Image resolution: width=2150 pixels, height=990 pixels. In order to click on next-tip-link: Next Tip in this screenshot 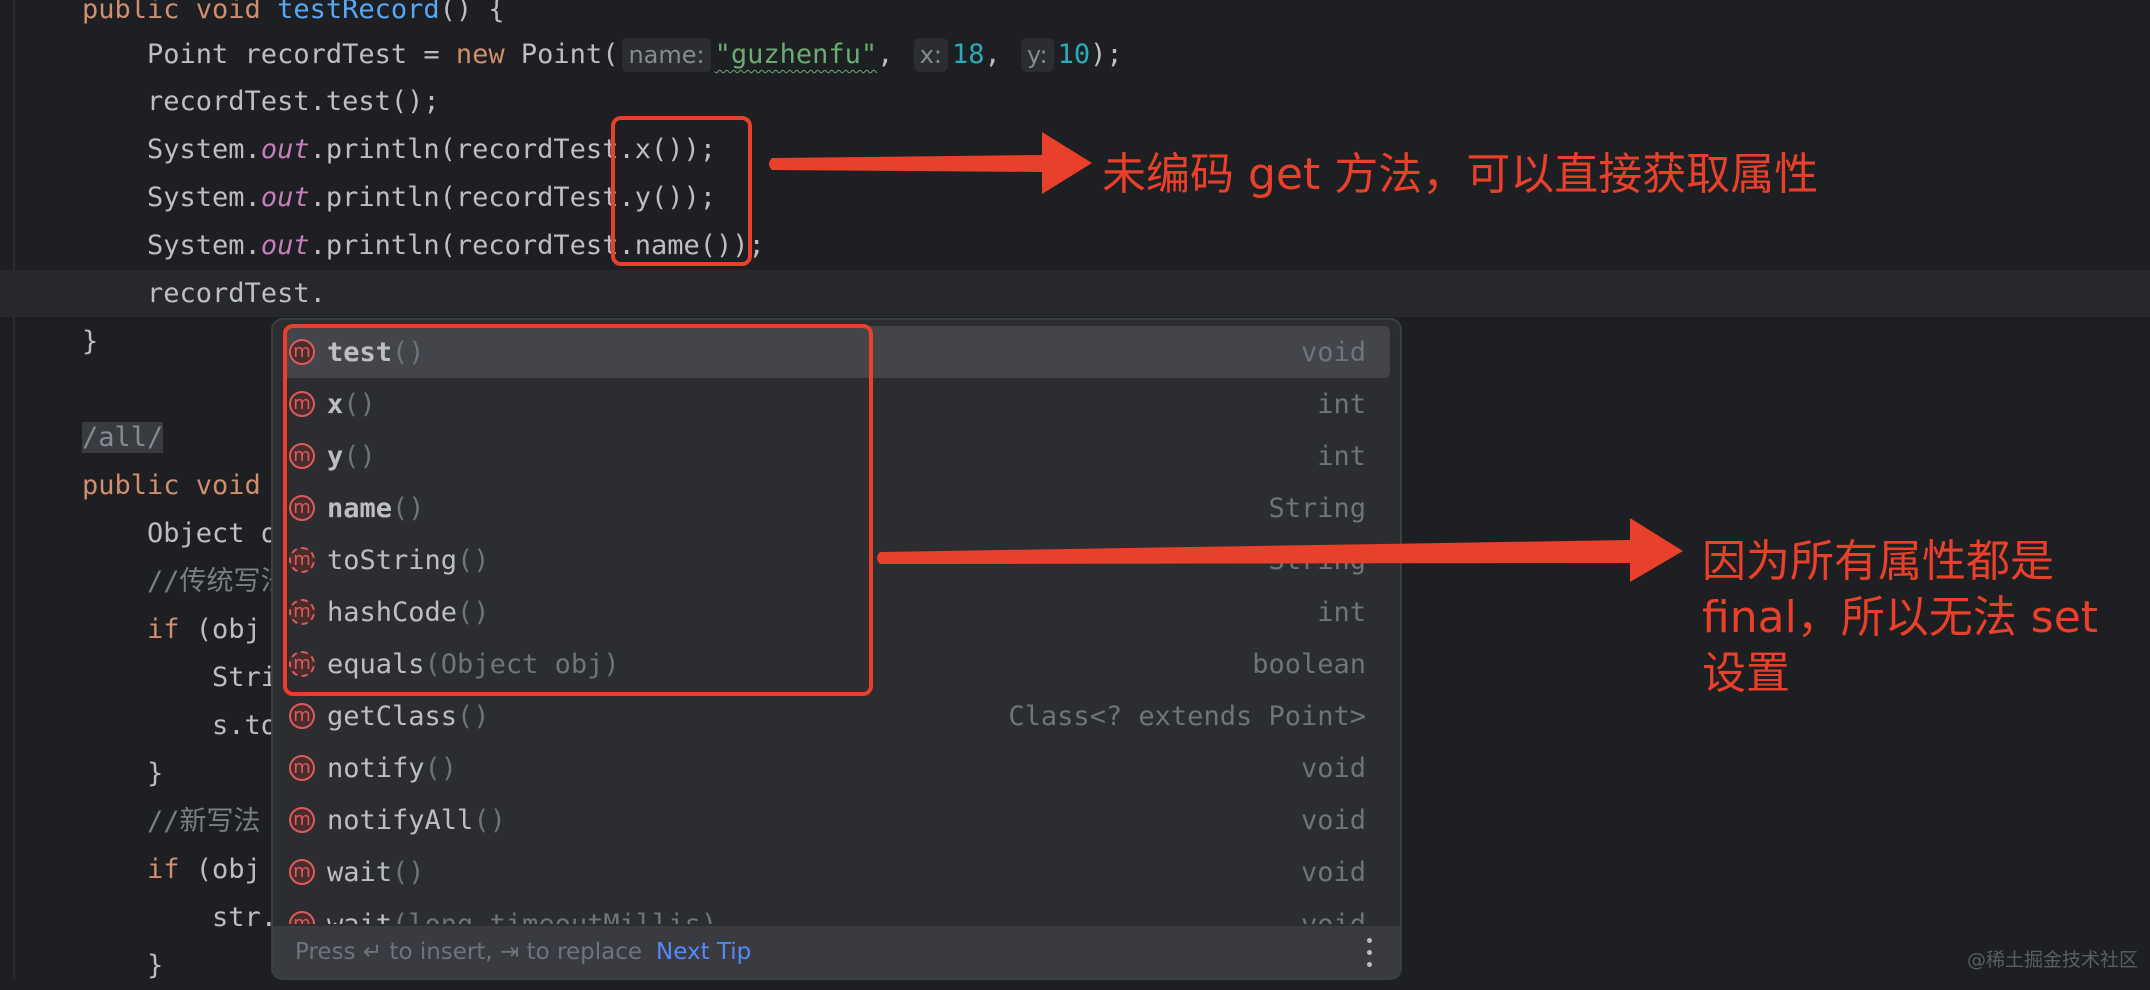, I will do `click(703, 952)`.